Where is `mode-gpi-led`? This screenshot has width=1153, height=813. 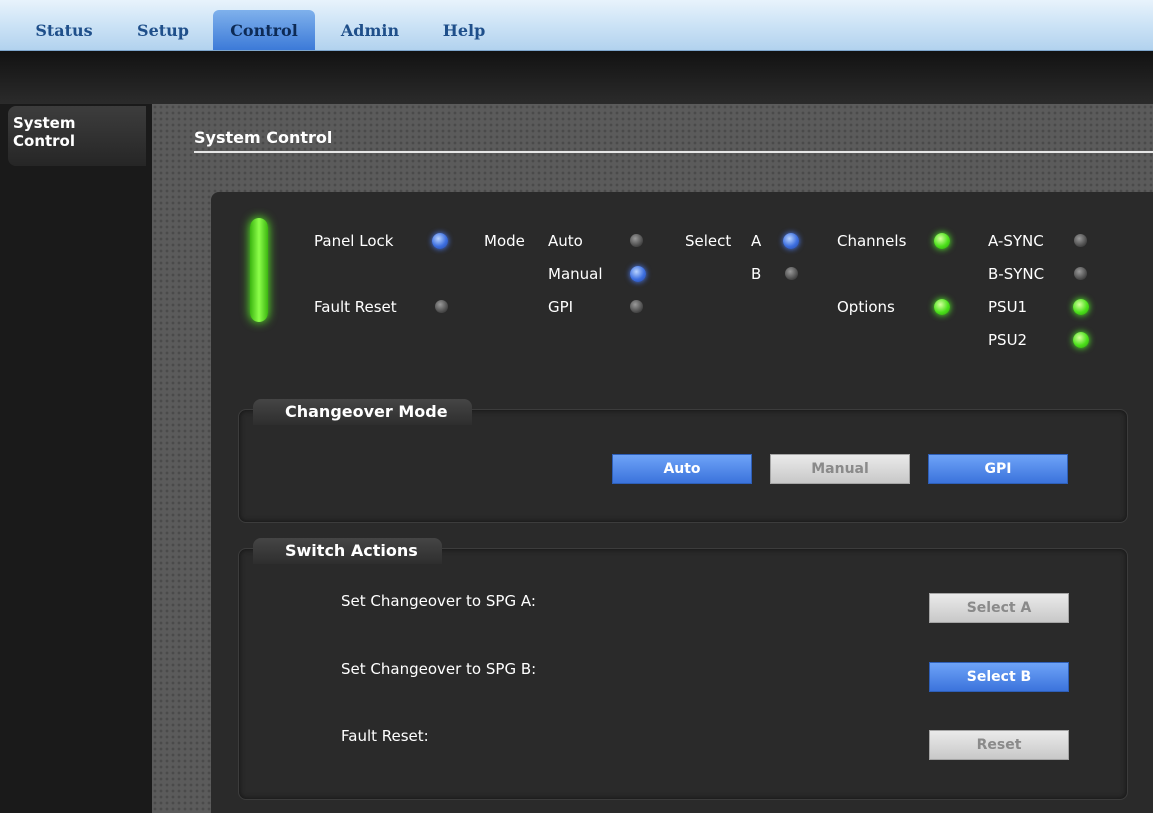 mode-gpi-led is located at coordinates (636, 306).